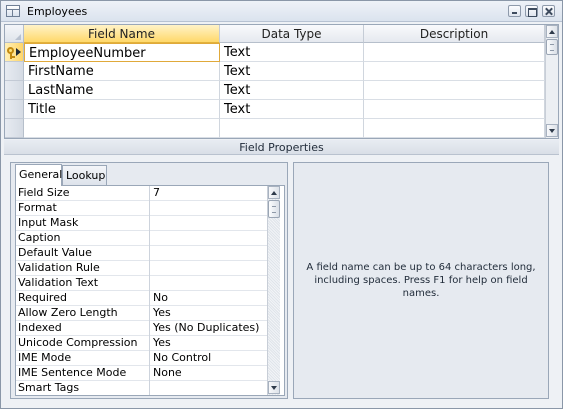 The width and height of the screenshot is (563, 409). Describe the element at coordinates (122, 128) in the screenshot. I see `field-name-cell` at that location.